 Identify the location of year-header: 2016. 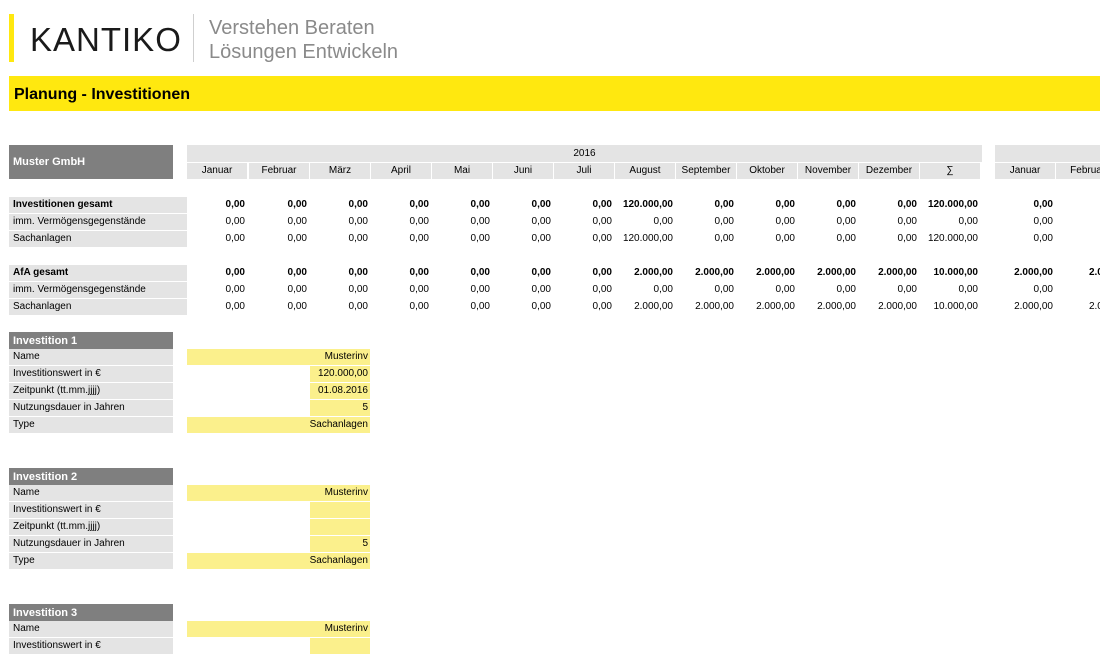
(584, 153).